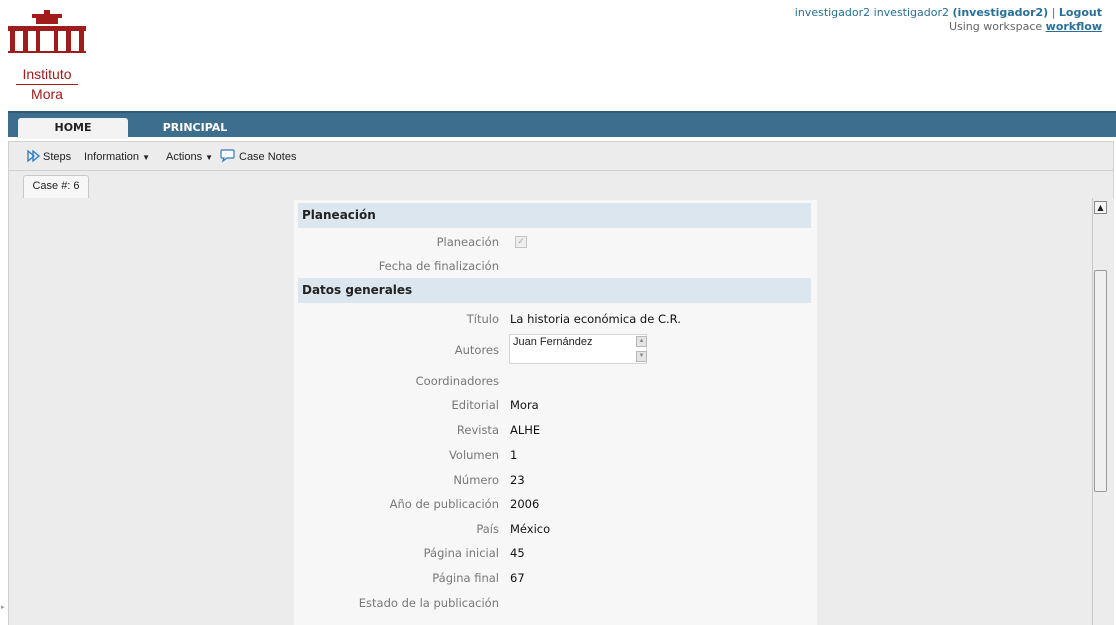  What do you see at coordinates (475, 405) in the screenshot?
I see `editorial-label: Editorial` at bounding box center [475, 405].